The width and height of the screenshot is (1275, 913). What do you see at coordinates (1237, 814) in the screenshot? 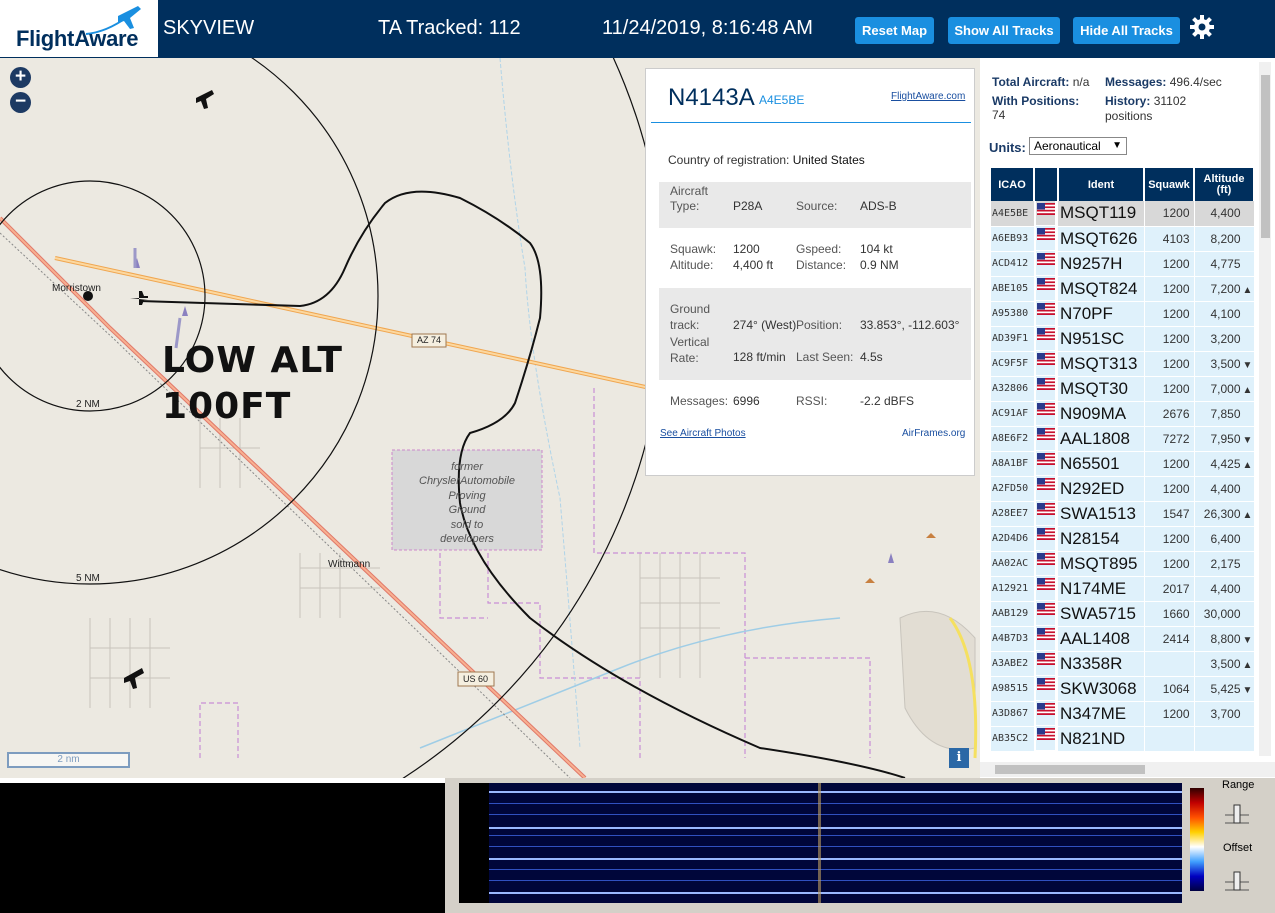
I see `range-slider` at bounding box center [1237, 814].